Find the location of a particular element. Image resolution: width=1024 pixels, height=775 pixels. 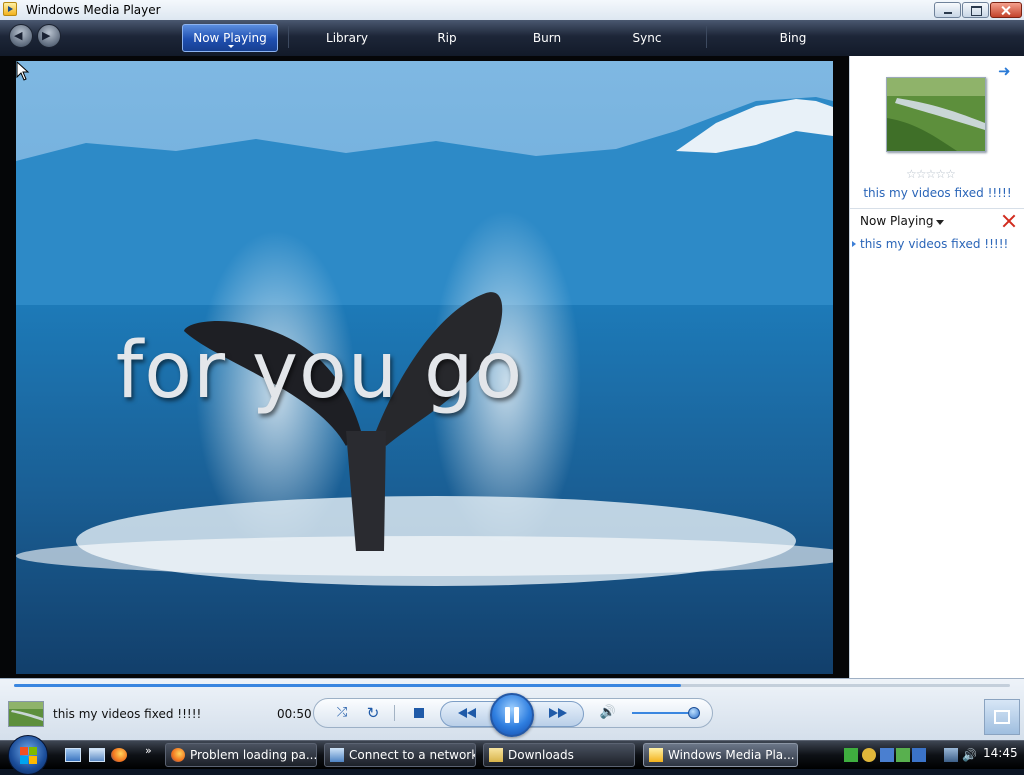

network-status-icon is located at coordinates (951, 755).